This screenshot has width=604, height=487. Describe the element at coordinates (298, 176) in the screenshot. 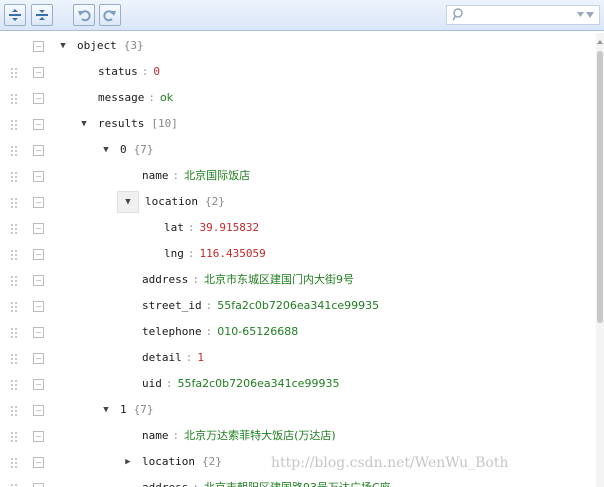

I see `tree-row: name: 北京国际饭店` at that location.